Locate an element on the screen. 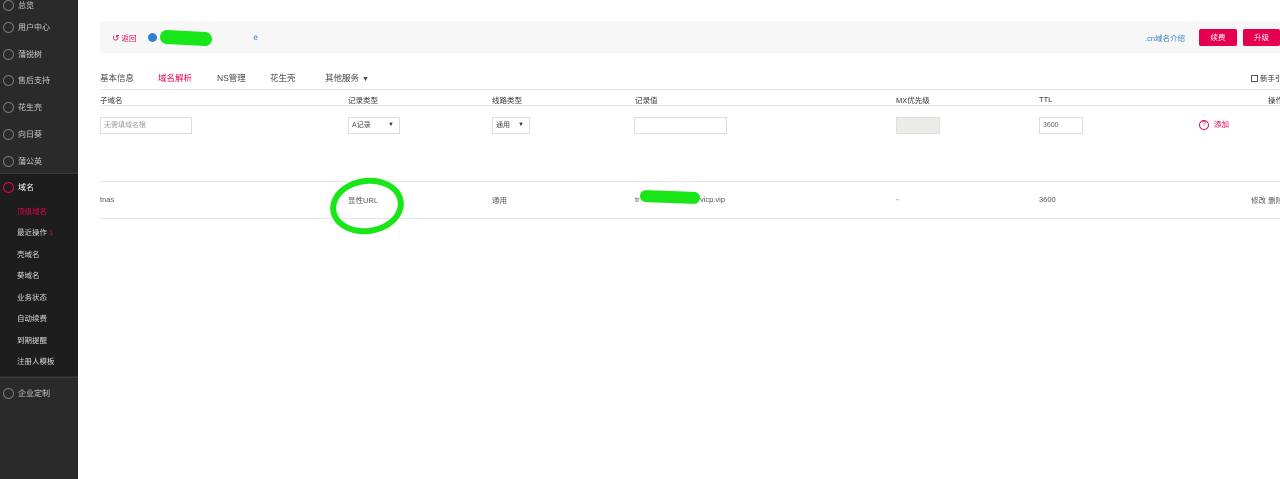 The image size is (1280, 479). sidebar-item-xiangrikui: 向日葵 is located at coordinates (39, 134).